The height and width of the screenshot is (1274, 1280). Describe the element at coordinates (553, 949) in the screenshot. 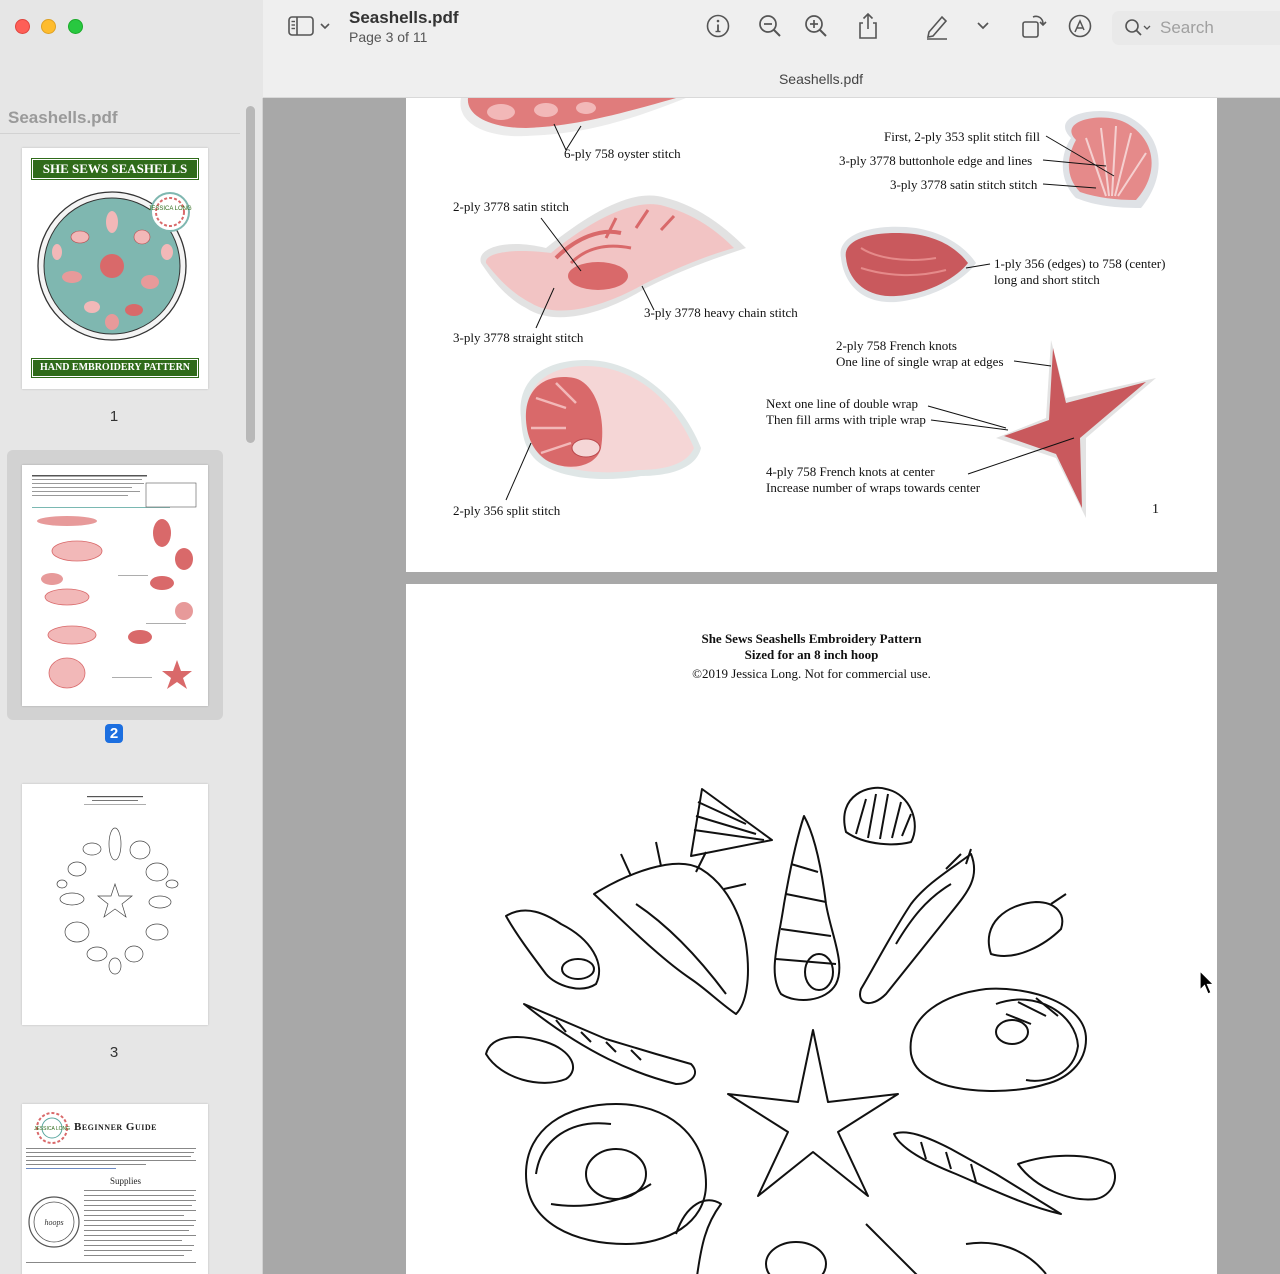

I see `line-art-left-whelk` at that location.